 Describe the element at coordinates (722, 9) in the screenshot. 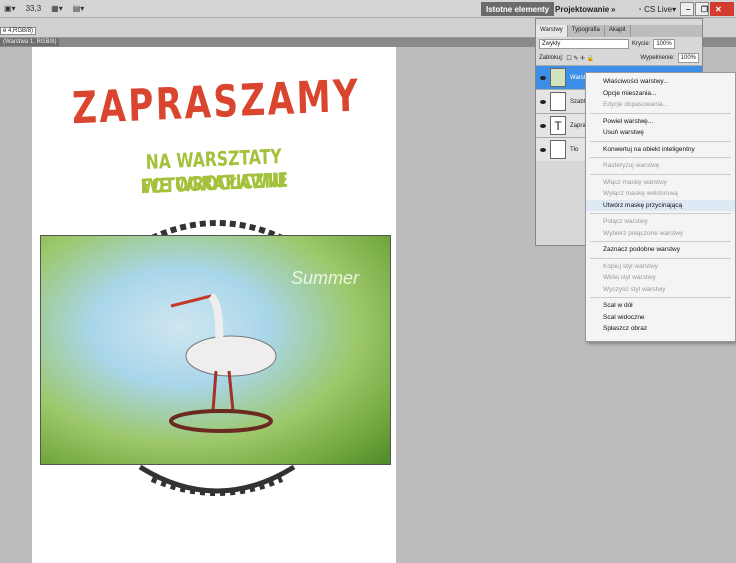

I see `close-button: ✕` at that location.